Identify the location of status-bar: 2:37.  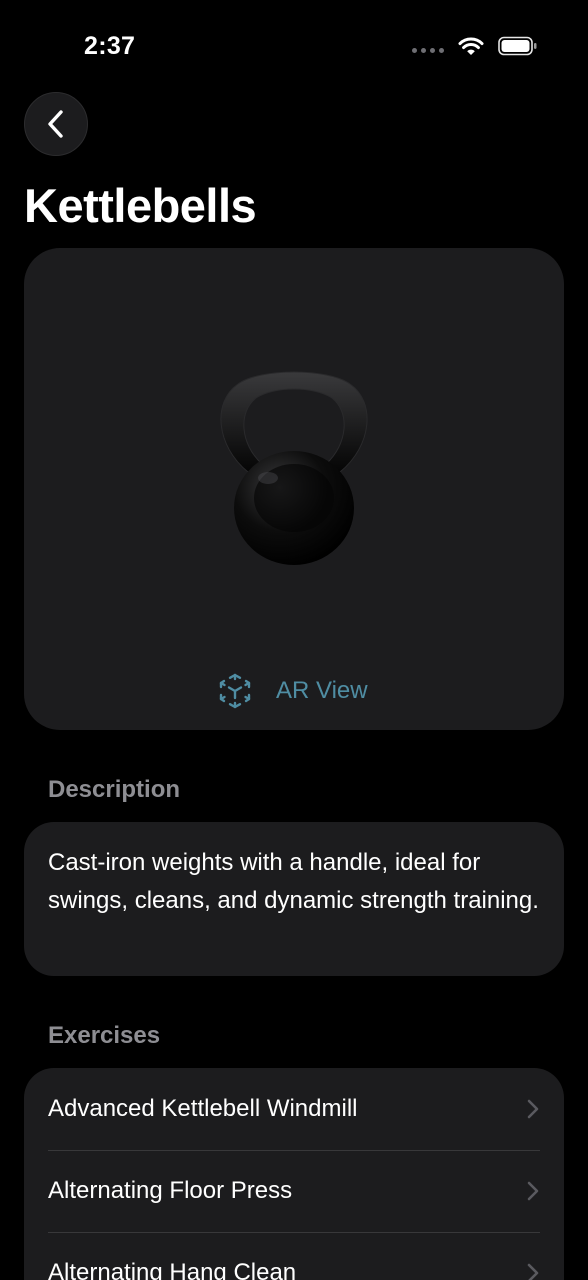
(294, 48).